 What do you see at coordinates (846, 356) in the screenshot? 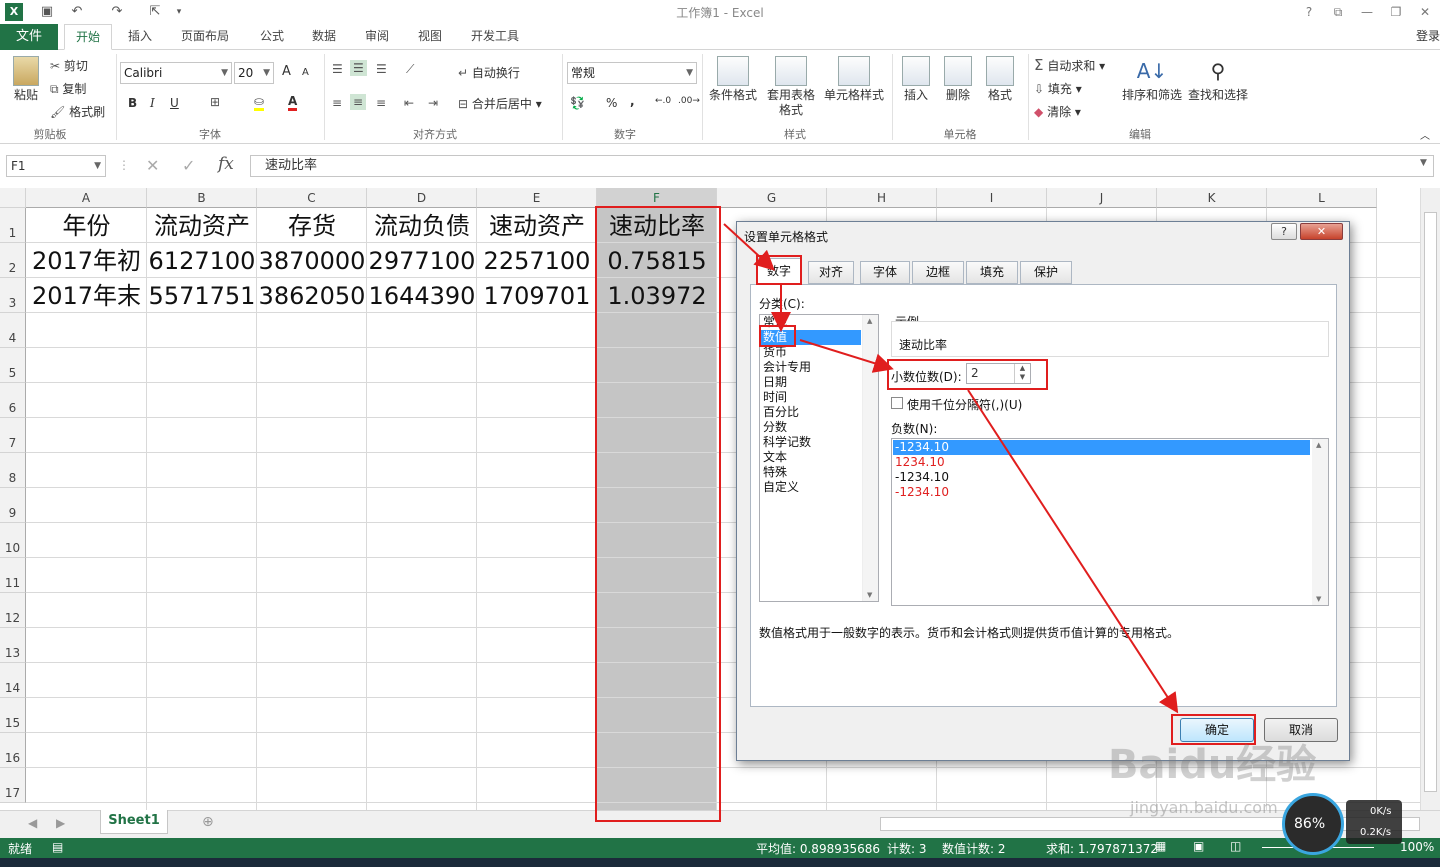
I see `arrow-to-decimal` at bounding box center [846, 356].